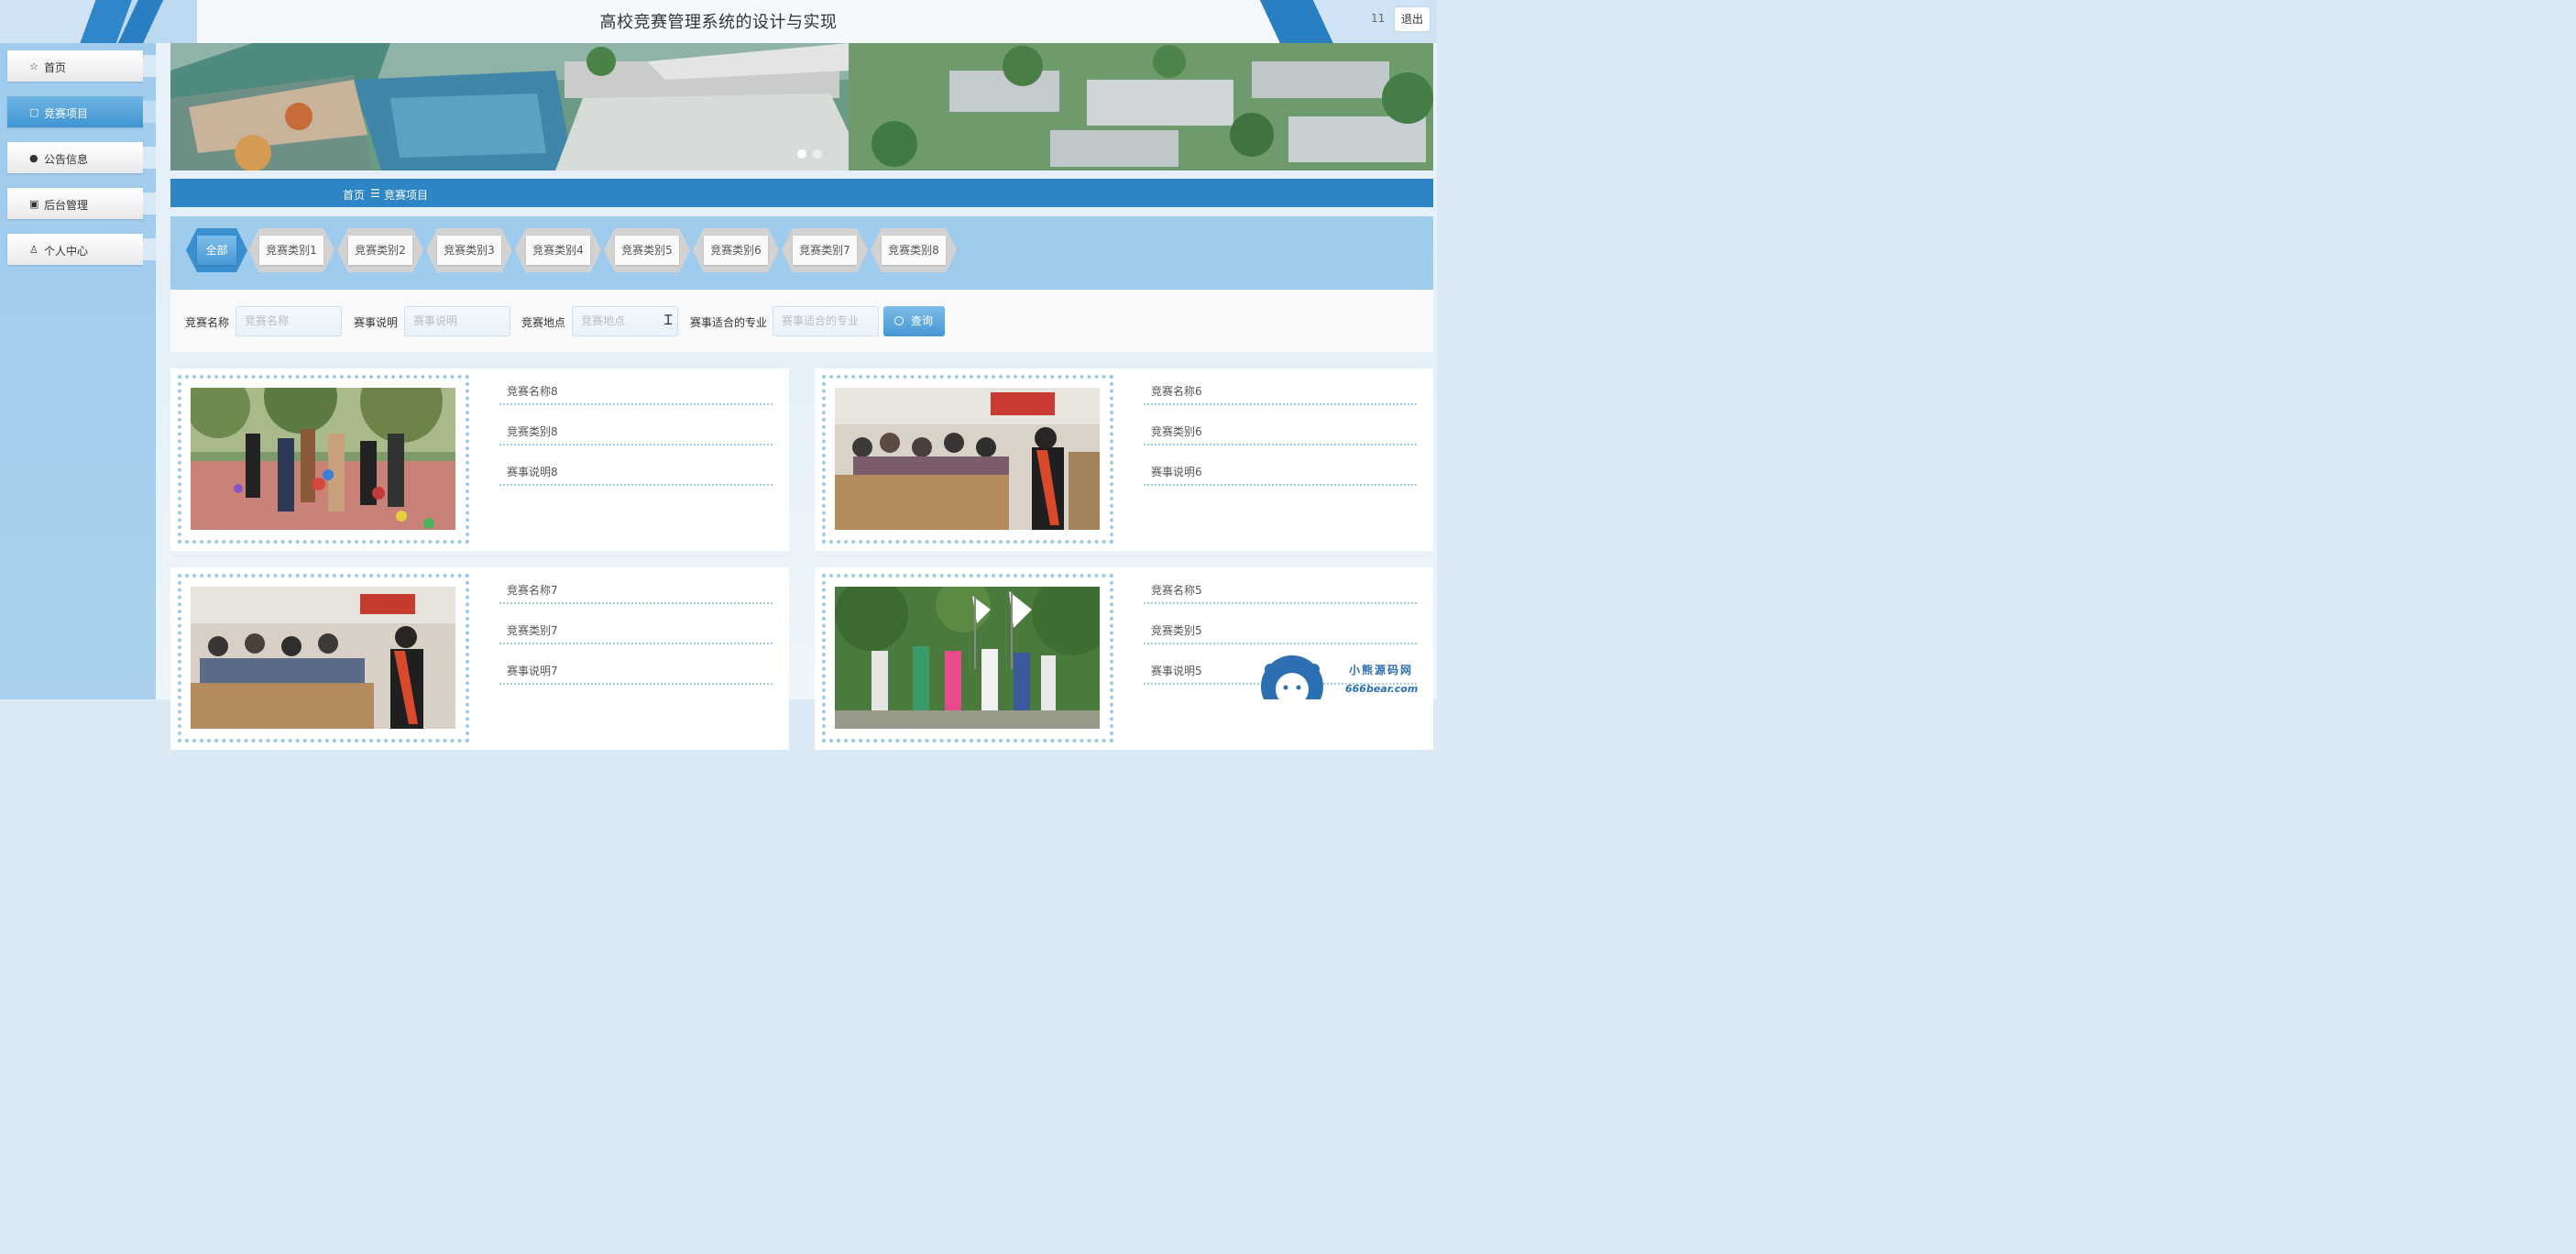  Describe the element at coordinates (78, 66) in the screenshot. I see `sidebar-item-home: ☆ 首页` at that location.